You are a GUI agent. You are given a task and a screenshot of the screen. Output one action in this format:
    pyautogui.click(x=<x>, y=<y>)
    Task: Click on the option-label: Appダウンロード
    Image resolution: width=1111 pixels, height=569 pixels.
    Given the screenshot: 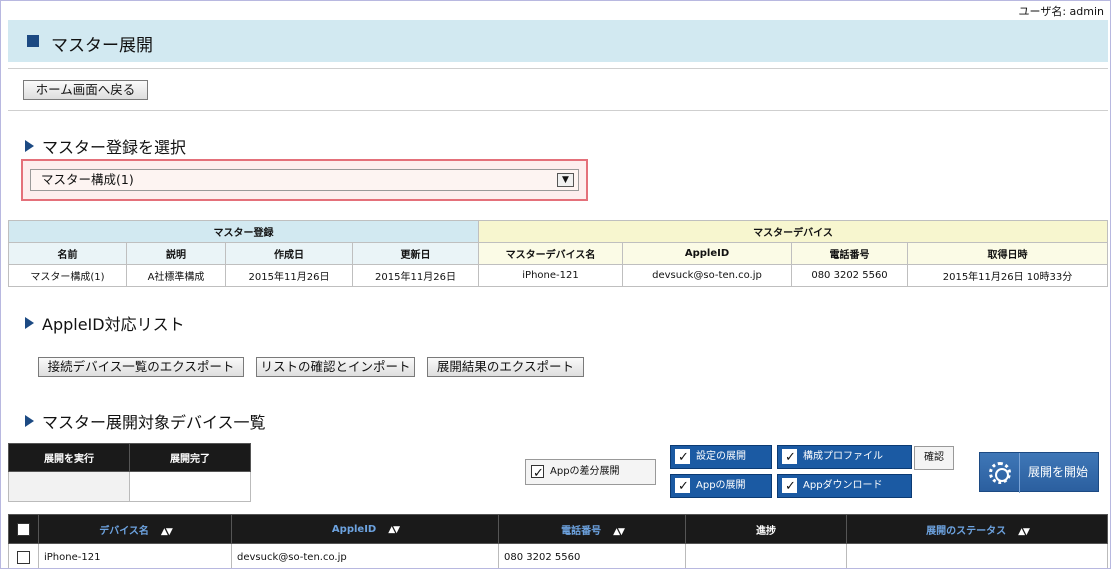 What is the action you would take?
    pyautogui.click(x=843, y=485)
    